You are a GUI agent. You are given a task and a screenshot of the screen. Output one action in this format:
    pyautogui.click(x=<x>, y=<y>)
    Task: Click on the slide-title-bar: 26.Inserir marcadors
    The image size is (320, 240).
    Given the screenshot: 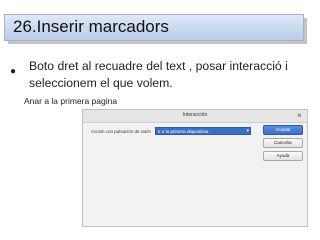 What is the action you would take?
    pyautogui.click(x=154, y=27)
    